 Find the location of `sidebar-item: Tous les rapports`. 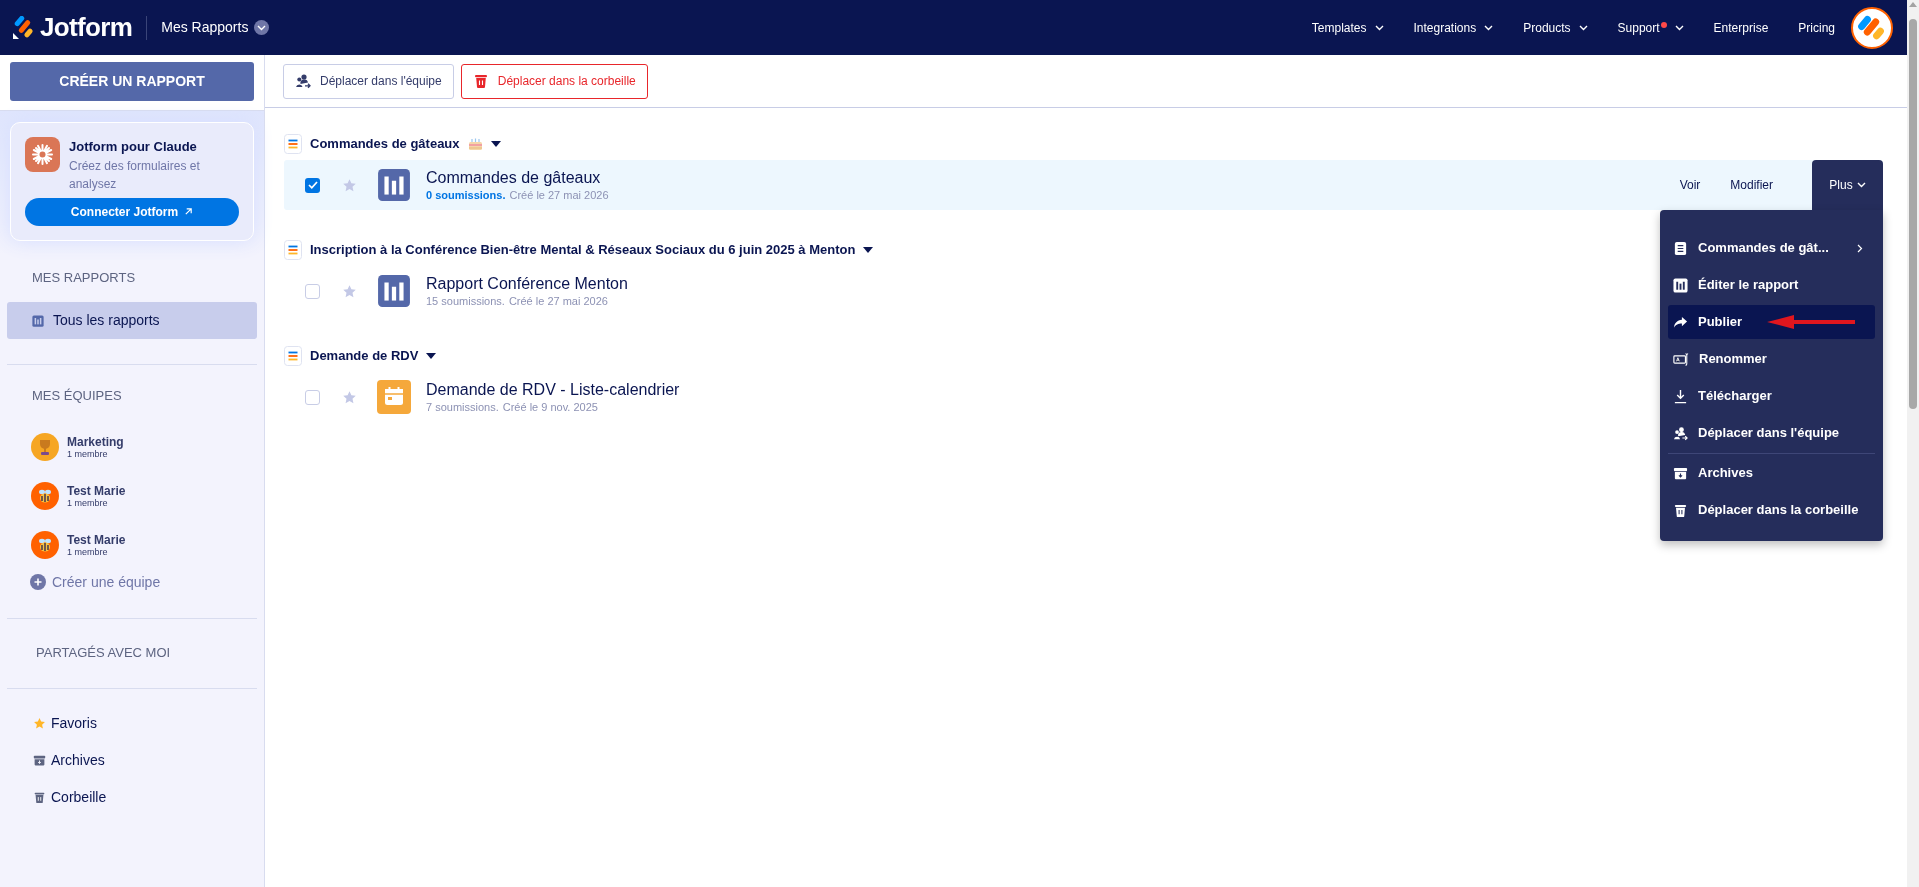

sidebar-item: Tous les rapports is located at coordinates (132, 320).